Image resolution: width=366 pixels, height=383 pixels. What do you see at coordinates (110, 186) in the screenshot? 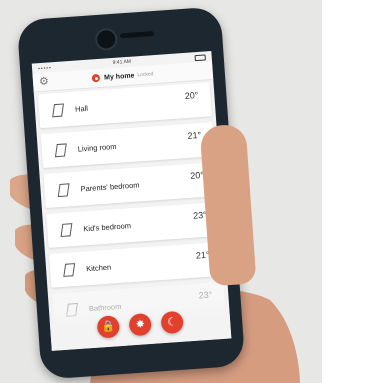
I see `room-name: Parents' bedroom` at bounding box center [110, 186].